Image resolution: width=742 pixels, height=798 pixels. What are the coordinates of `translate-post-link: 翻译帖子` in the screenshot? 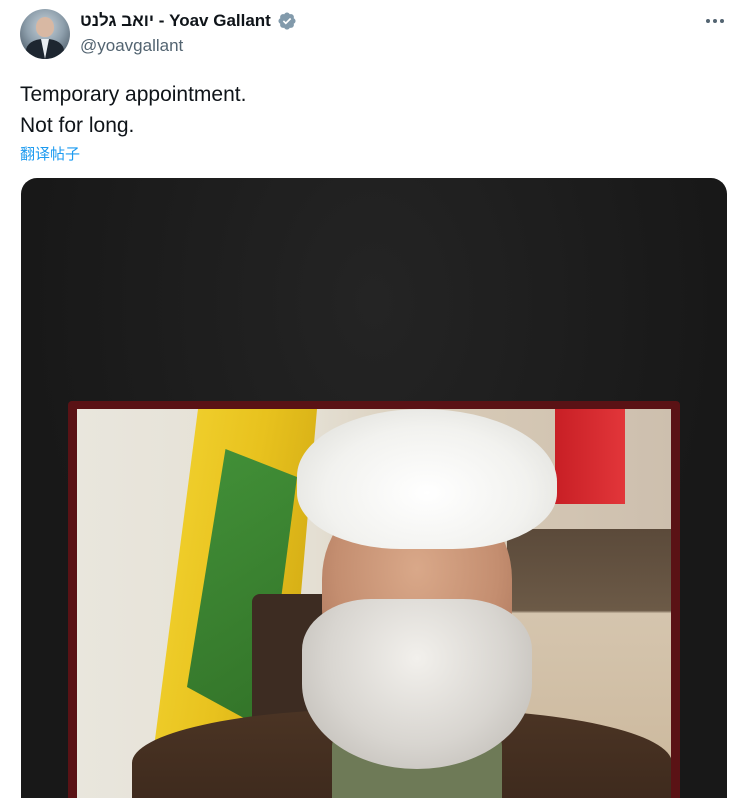 It's located at (50, 153).